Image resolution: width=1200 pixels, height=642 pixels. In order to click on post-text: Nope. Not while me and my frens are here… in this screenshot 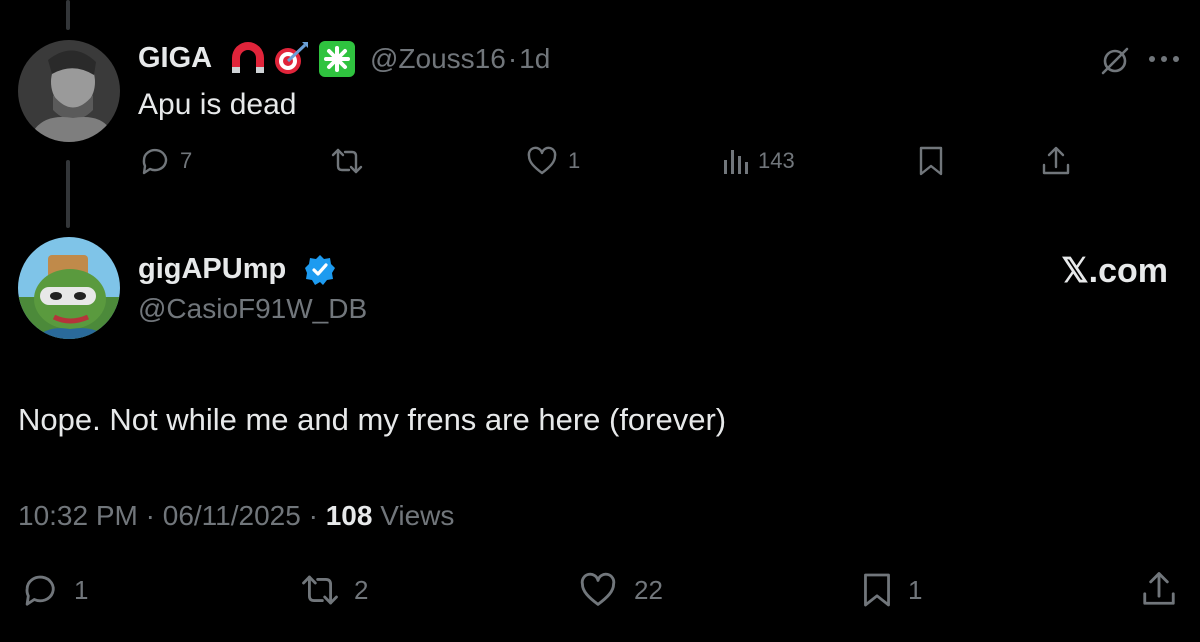, I will do `click(372, 419)`.